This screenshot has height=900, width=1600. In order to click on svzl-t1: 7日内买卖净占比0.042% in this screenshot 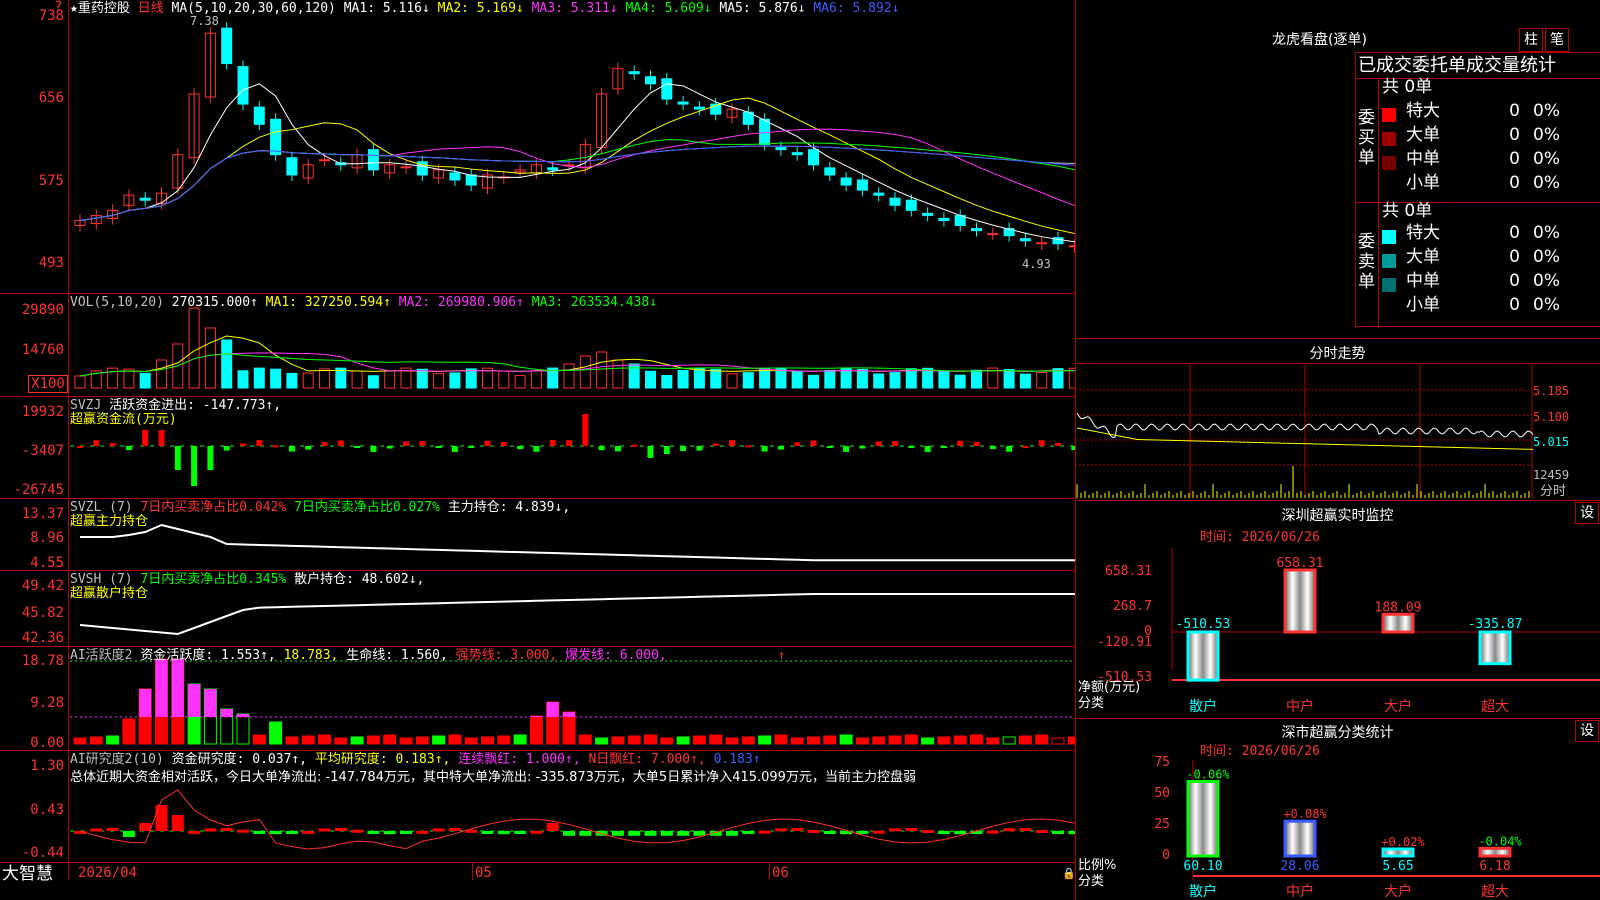, I will do `click(213, 507)`.